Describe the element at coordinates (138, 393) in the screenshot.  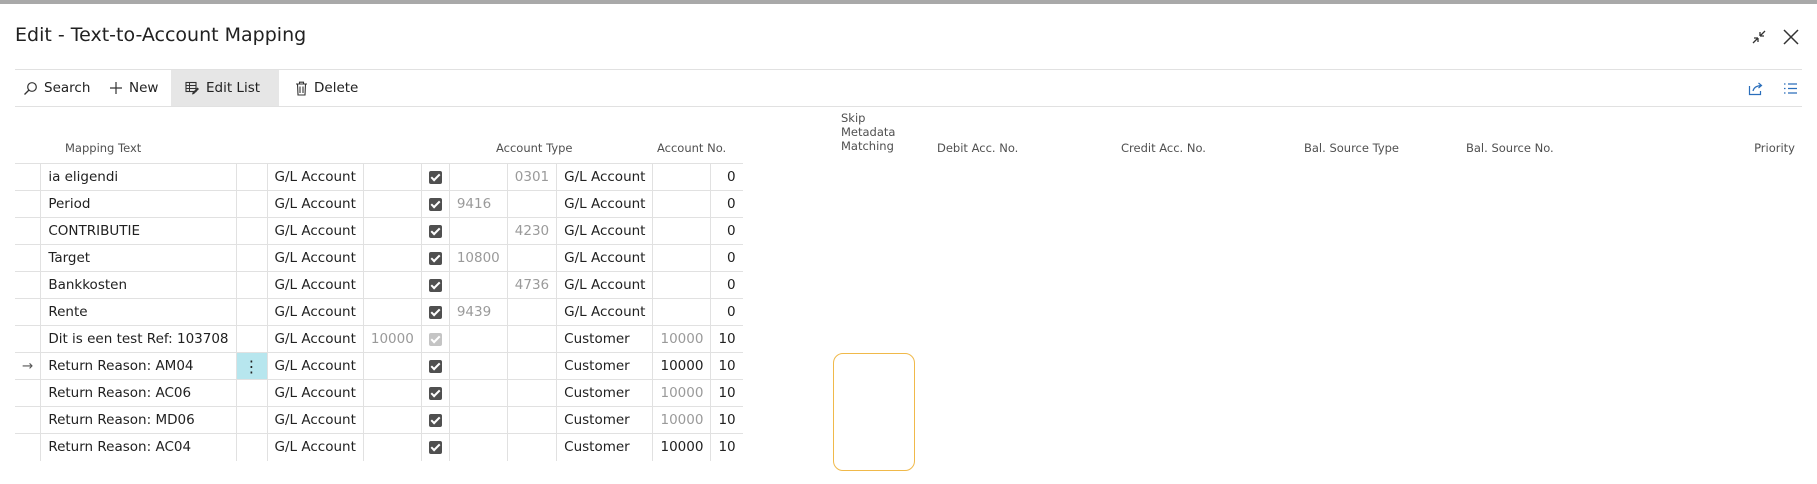
I see `cell-mapping-text: Return Reason: AC06` at that location.